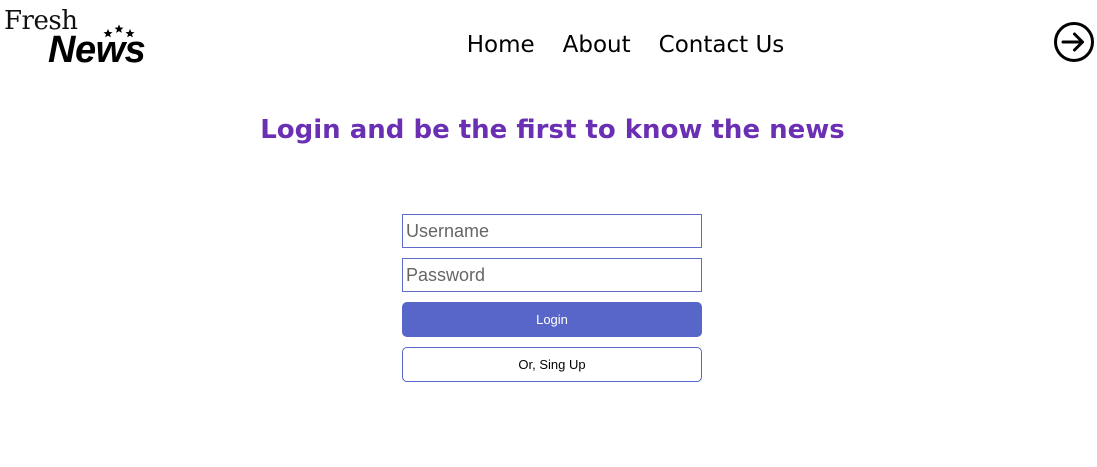 The image size is (1097, 467). Describe the element at coordinates (552, 298) in the screenshot. I see `login-form: Login Or, Sing Up` at that location.